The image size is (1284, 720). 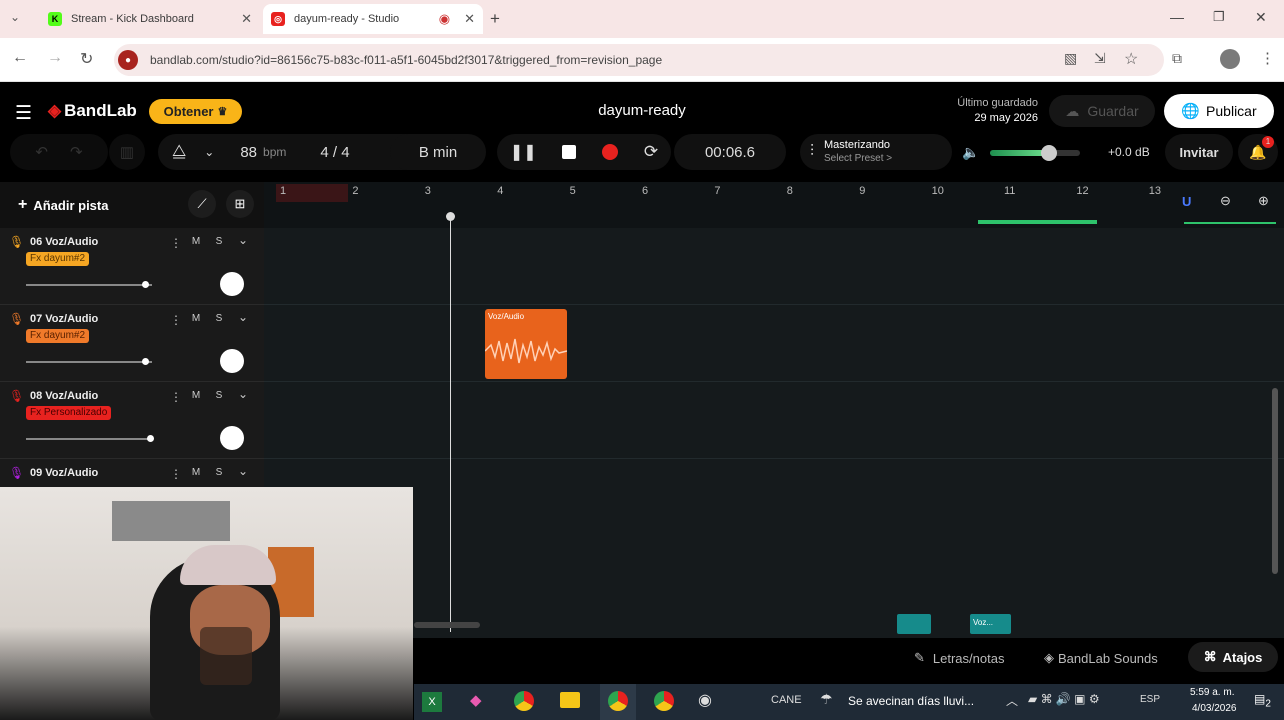 I want to click on track-name: 09 Voz/Audio, so click(x=64, y=473).